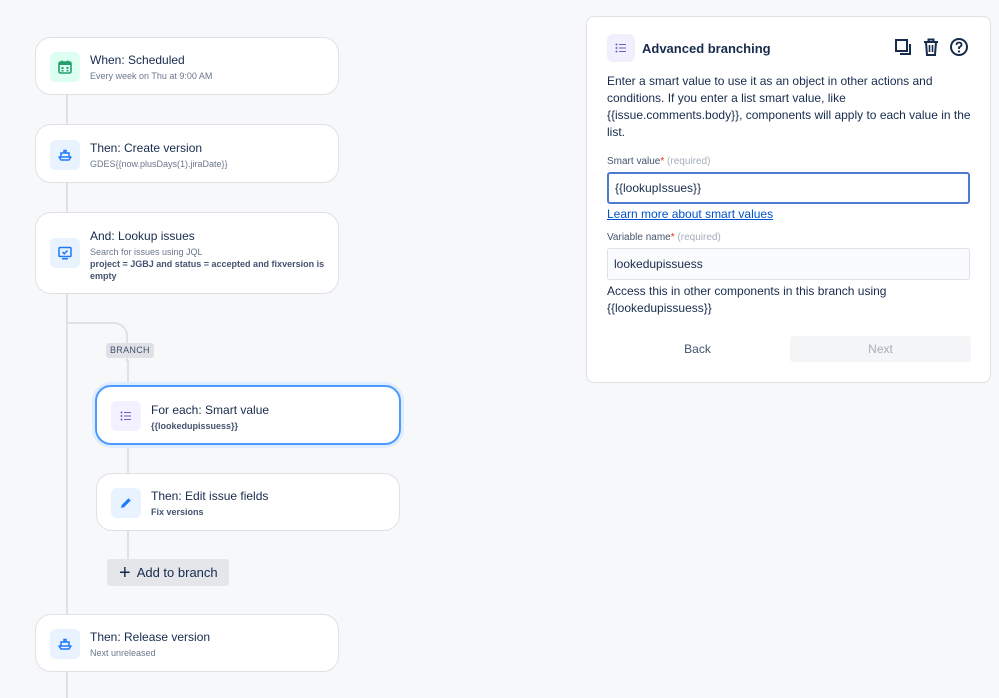 The image size is (999, 698). I want to click on smart-value-input, so click(788, 188).